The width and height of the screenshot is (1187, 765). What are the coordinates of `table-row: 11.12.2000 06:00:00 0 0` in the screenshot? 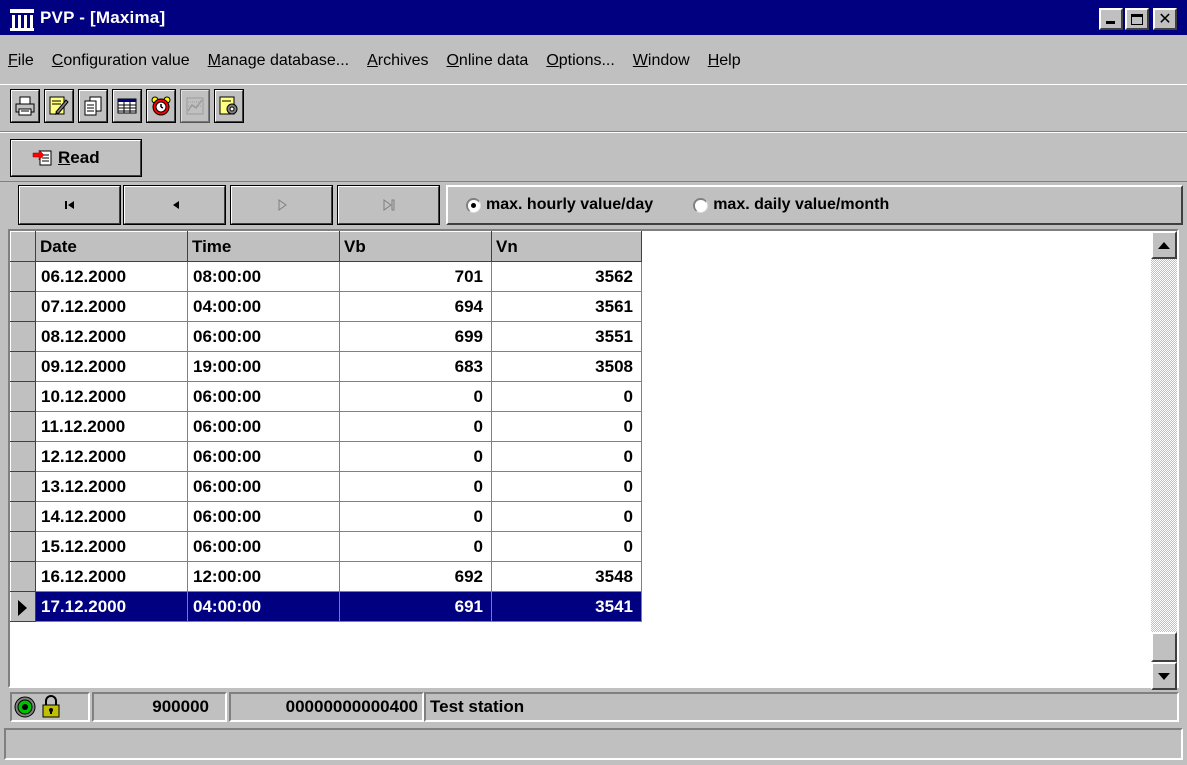 It's located at (326, 426).